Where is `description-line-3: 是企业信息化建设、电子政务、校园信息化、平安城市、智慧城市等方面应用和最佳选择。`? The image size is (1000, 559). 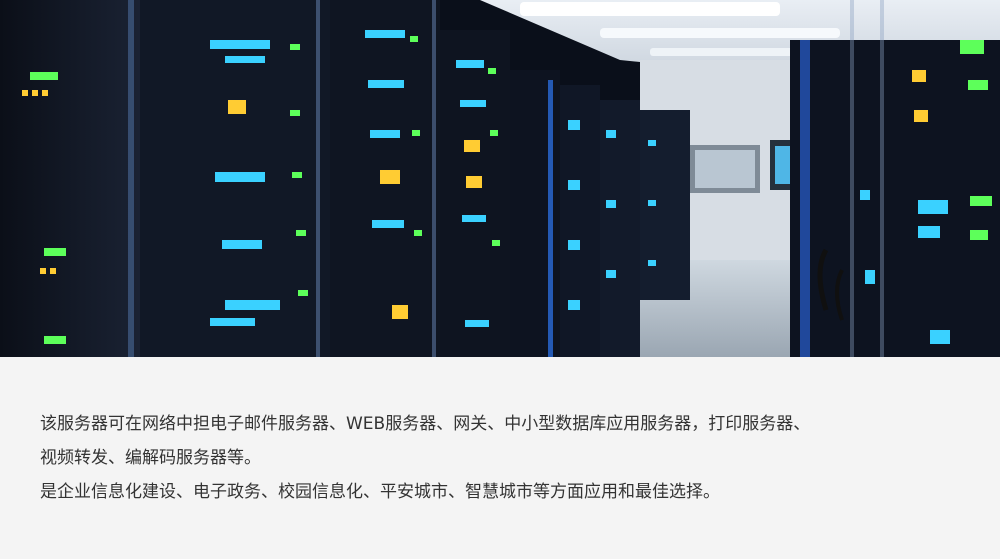 description-line-3: 是企业信息化建设、电子政务、校园信息化、平安城市、智慧城市等方面应用和最佳选择。 is located at coordinates (380, 492).